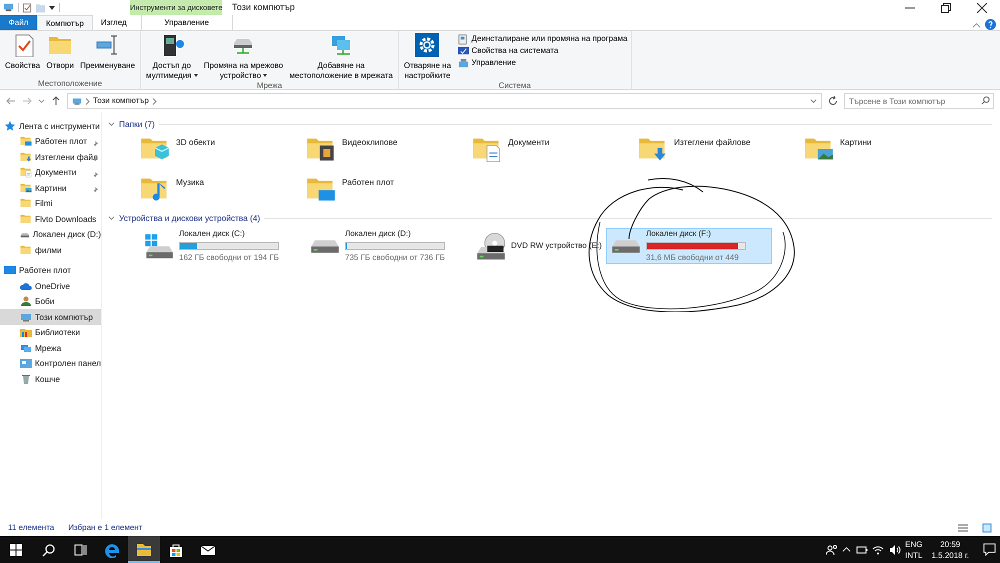  Describe the element at coordinates (65, 22) in the screenshot. I see `ribbon-tab: Компютър` at that location.